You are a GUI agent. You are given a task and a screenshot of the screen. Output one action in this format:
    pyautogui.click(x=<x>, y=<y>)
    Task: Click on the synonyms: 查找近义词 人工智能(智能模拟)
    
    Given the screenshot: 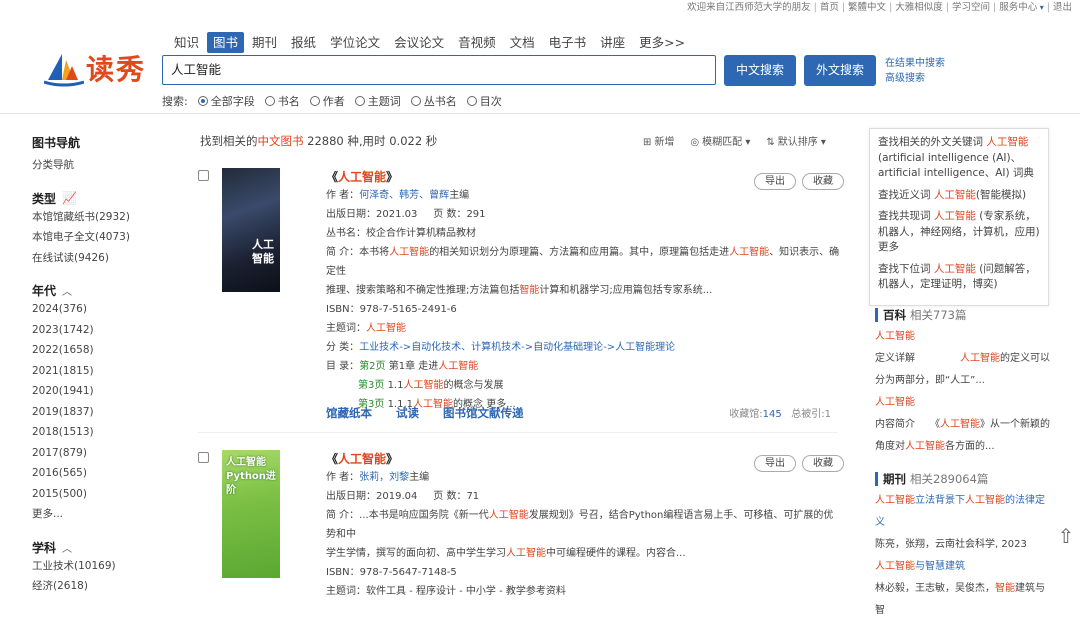 What is the action you would take?
    pyautogui.click(x=959, y=196)
    